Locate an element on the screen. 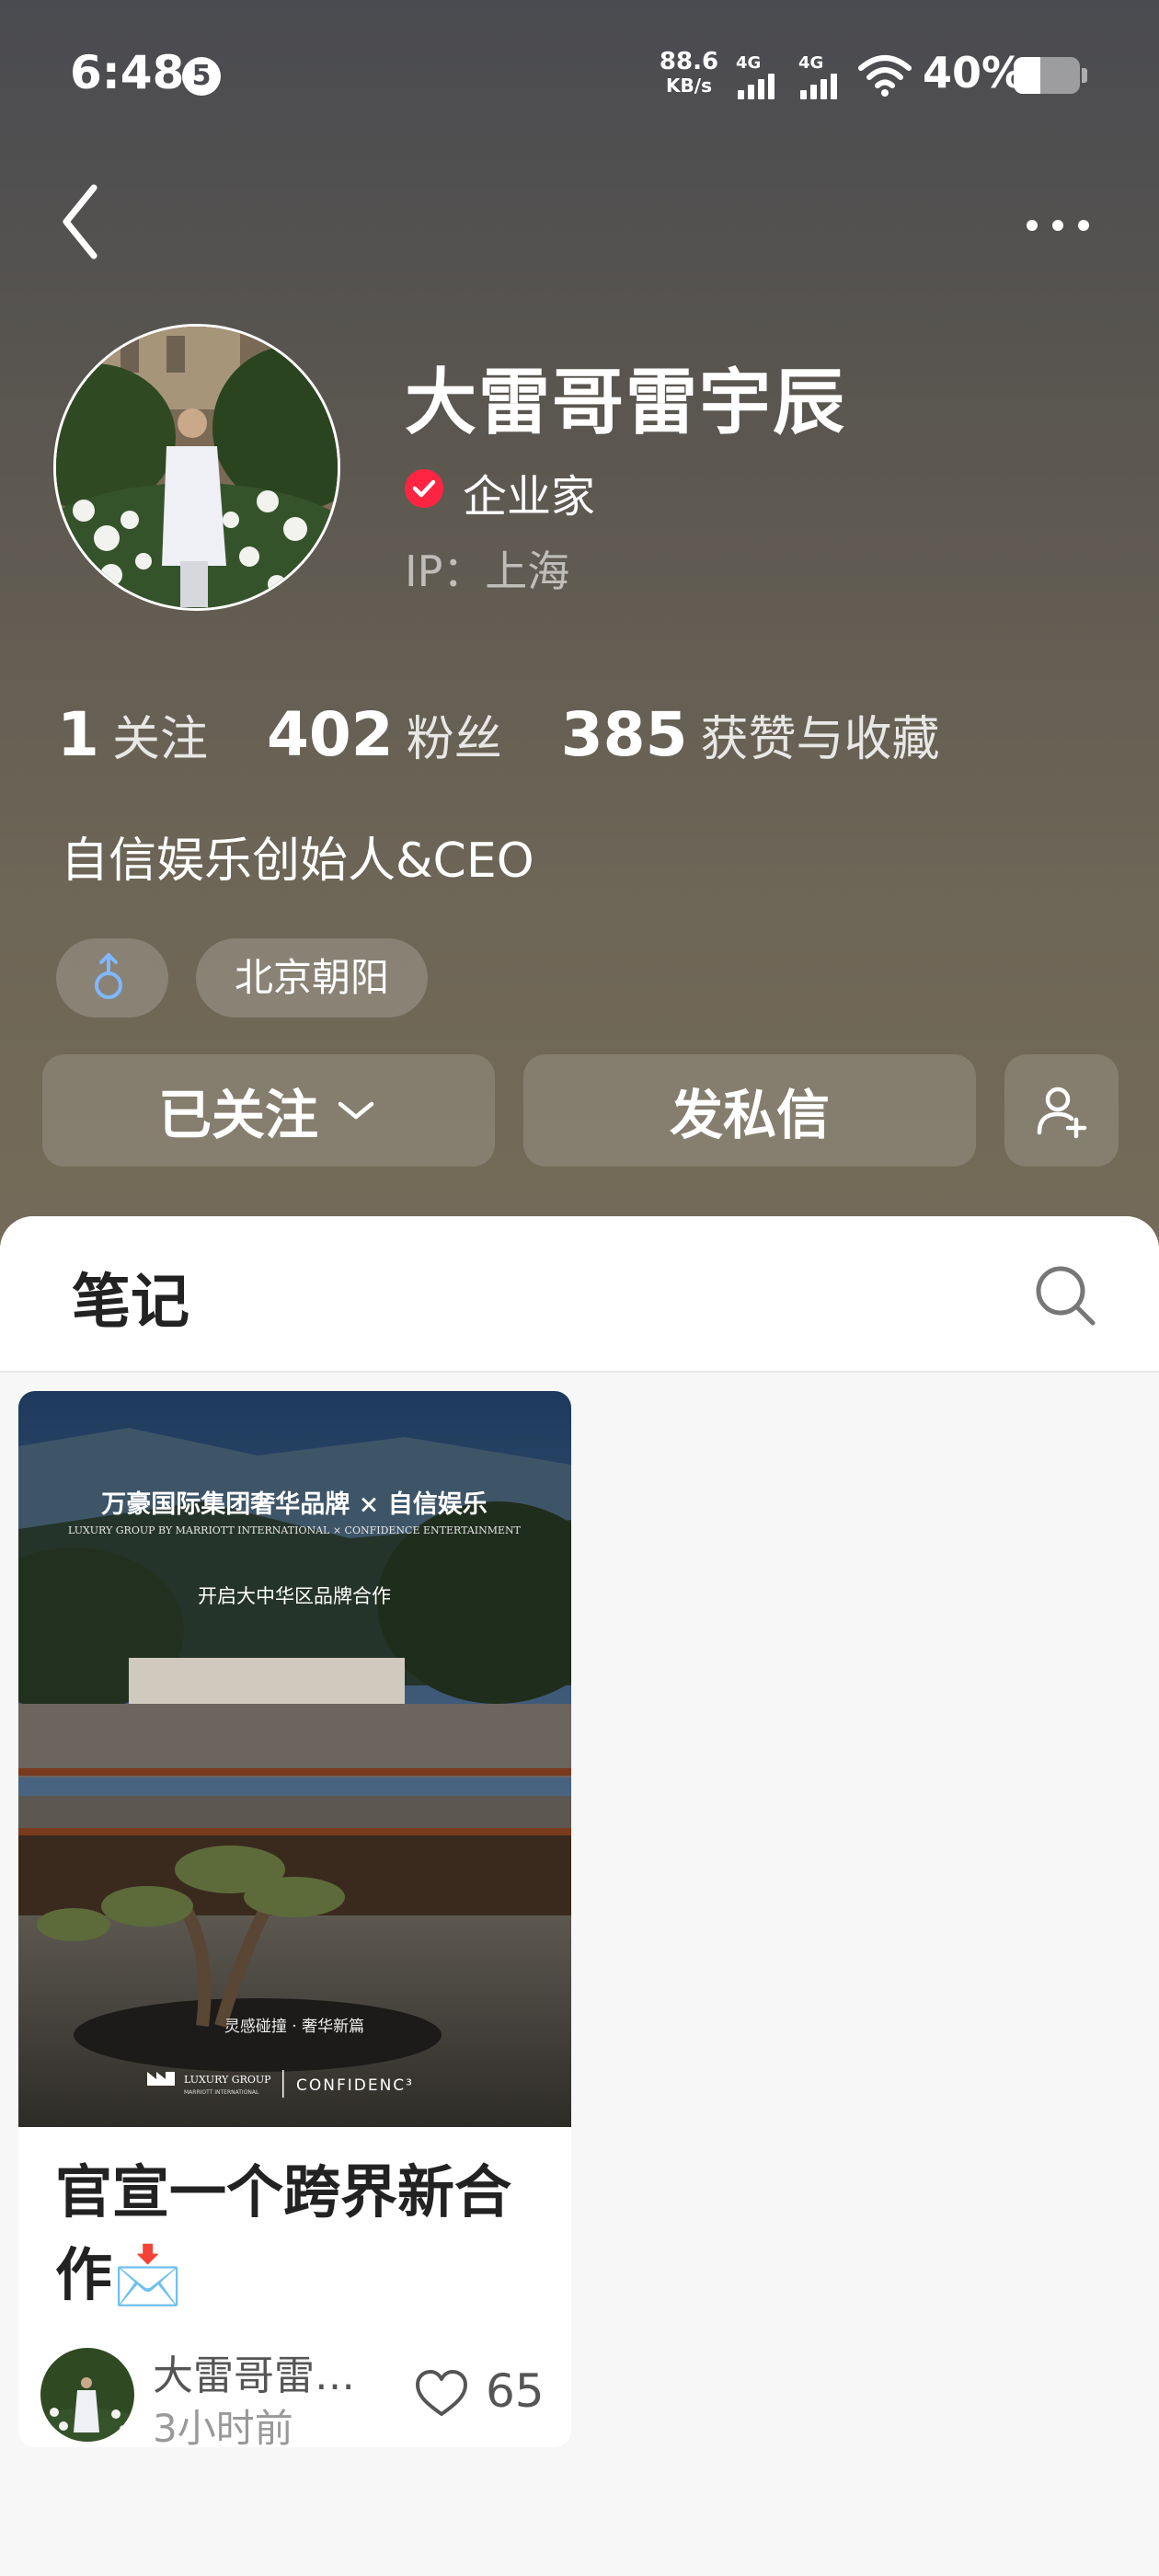 The width and height of the screenshot is (1159, 2576). cover-tagline: 开启大中华区品牌合作 is located at coordinates (294, 1596).